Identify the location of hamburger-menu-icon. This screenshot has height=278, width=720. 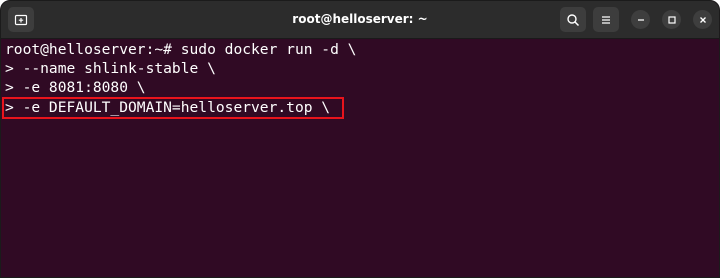
(606, 19).